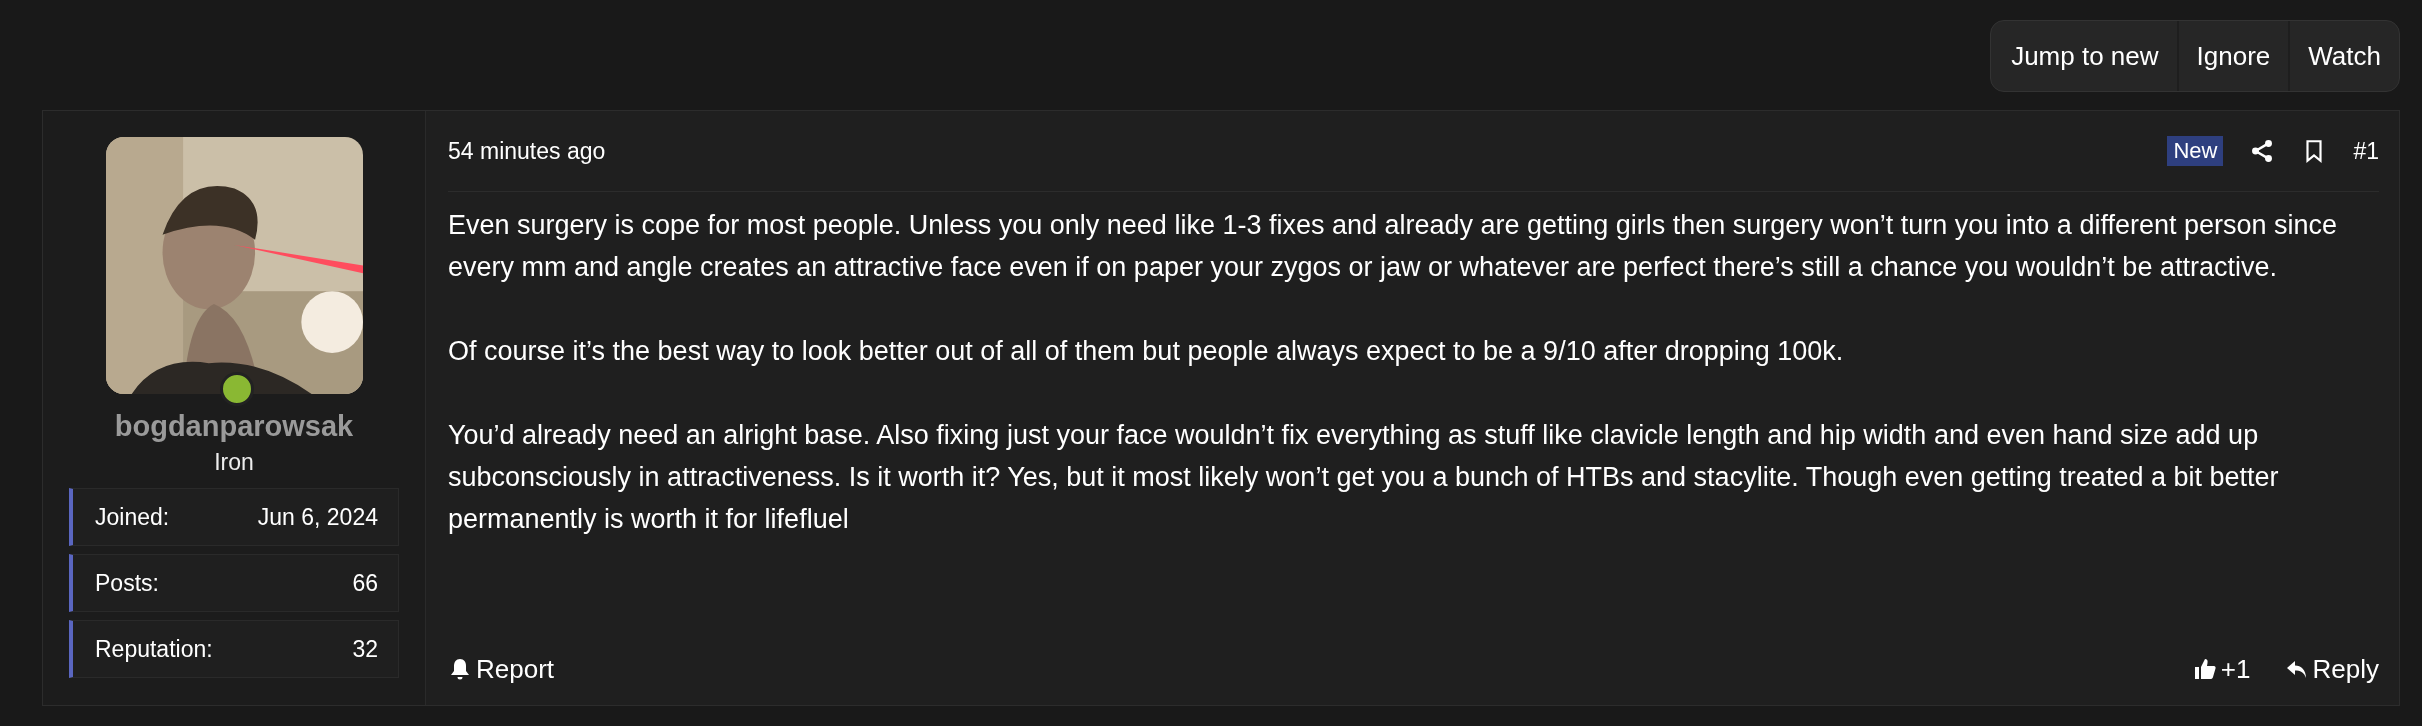  What do you see at coordinates (527, 151) in the screenshot?
I see `post-time: 54 minutes ago` at bounding box center [527, 151].